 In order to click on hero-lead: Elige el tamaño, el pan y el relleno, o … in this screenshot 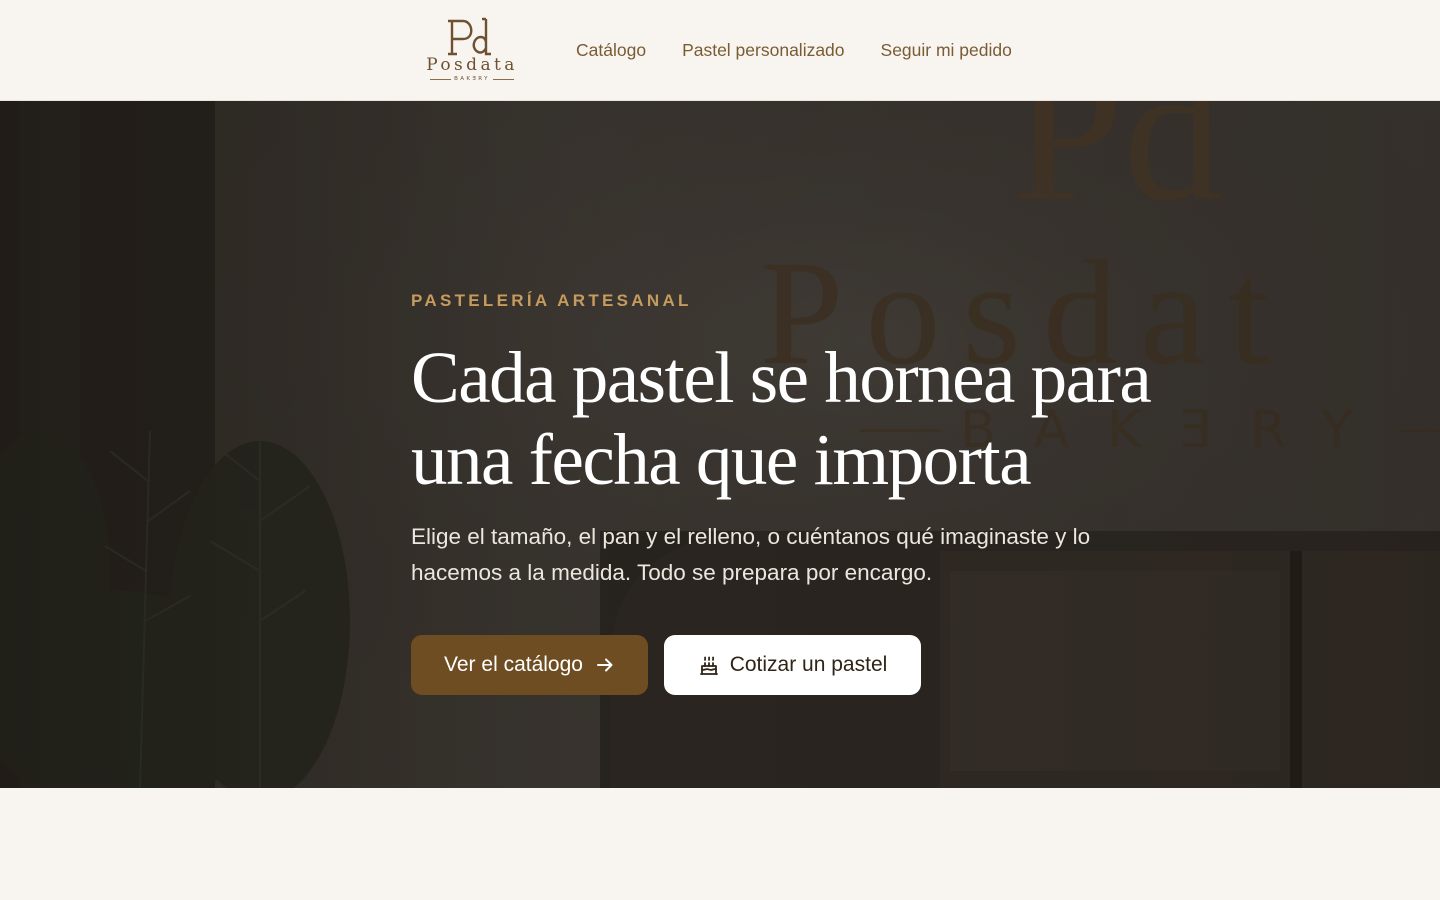, I will do `click(751, 554)`.